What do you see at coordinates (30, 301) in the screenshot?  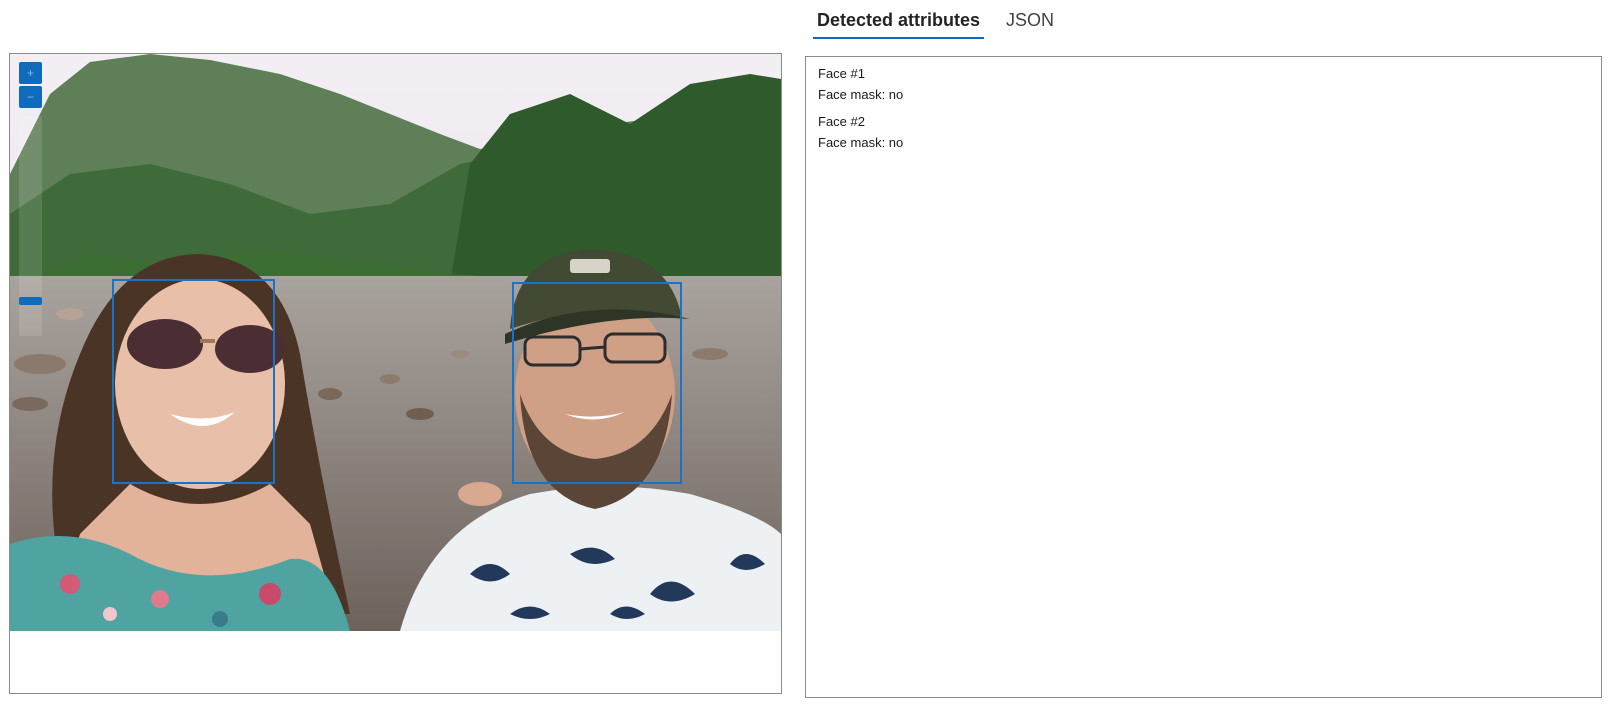 I see `zoom-slider-thumb` at bounding box center [30, 301].